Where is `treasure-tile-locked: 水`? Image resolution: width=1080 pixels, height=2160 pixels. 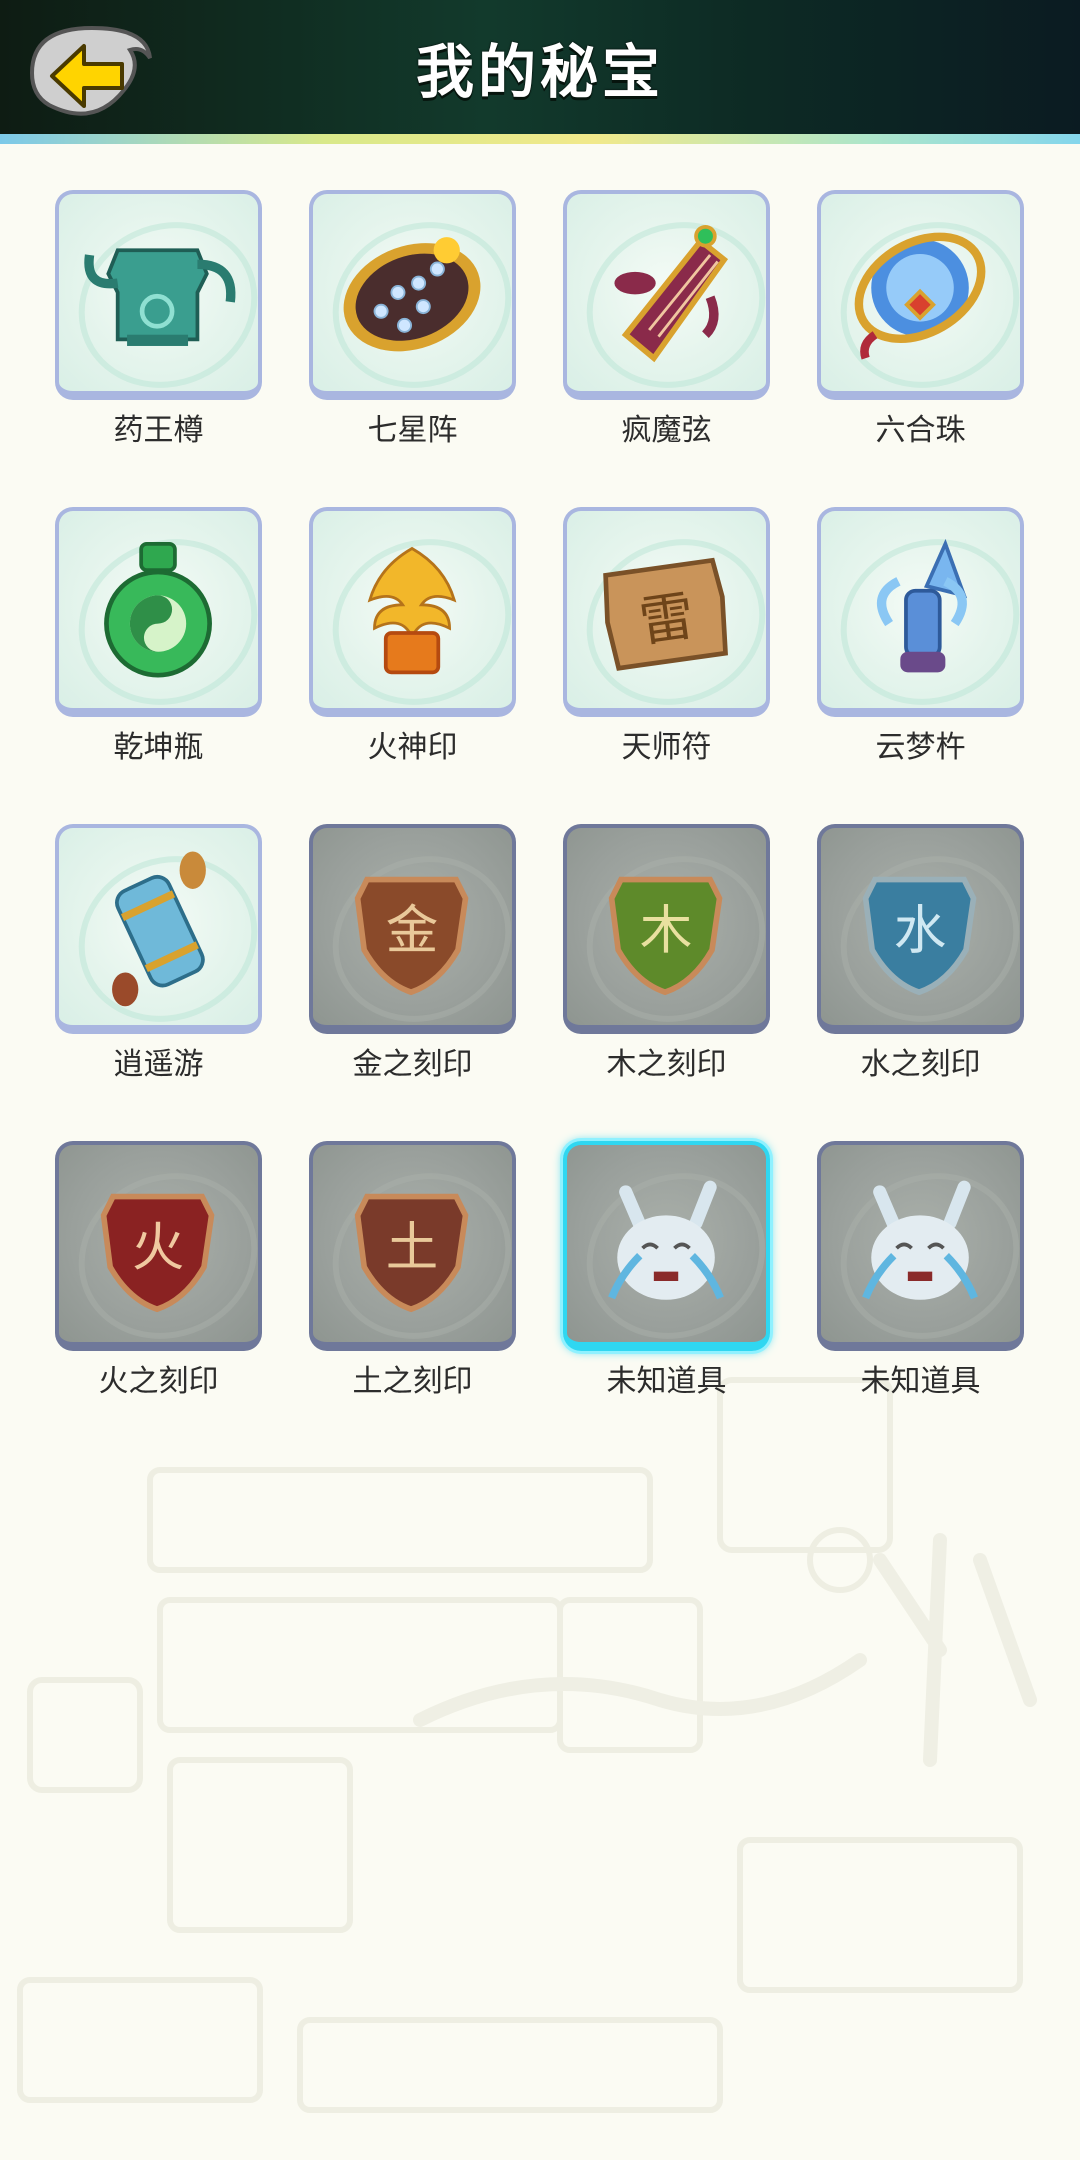
treasure-tile-locked: 水 is located at coordinates (920, 929).